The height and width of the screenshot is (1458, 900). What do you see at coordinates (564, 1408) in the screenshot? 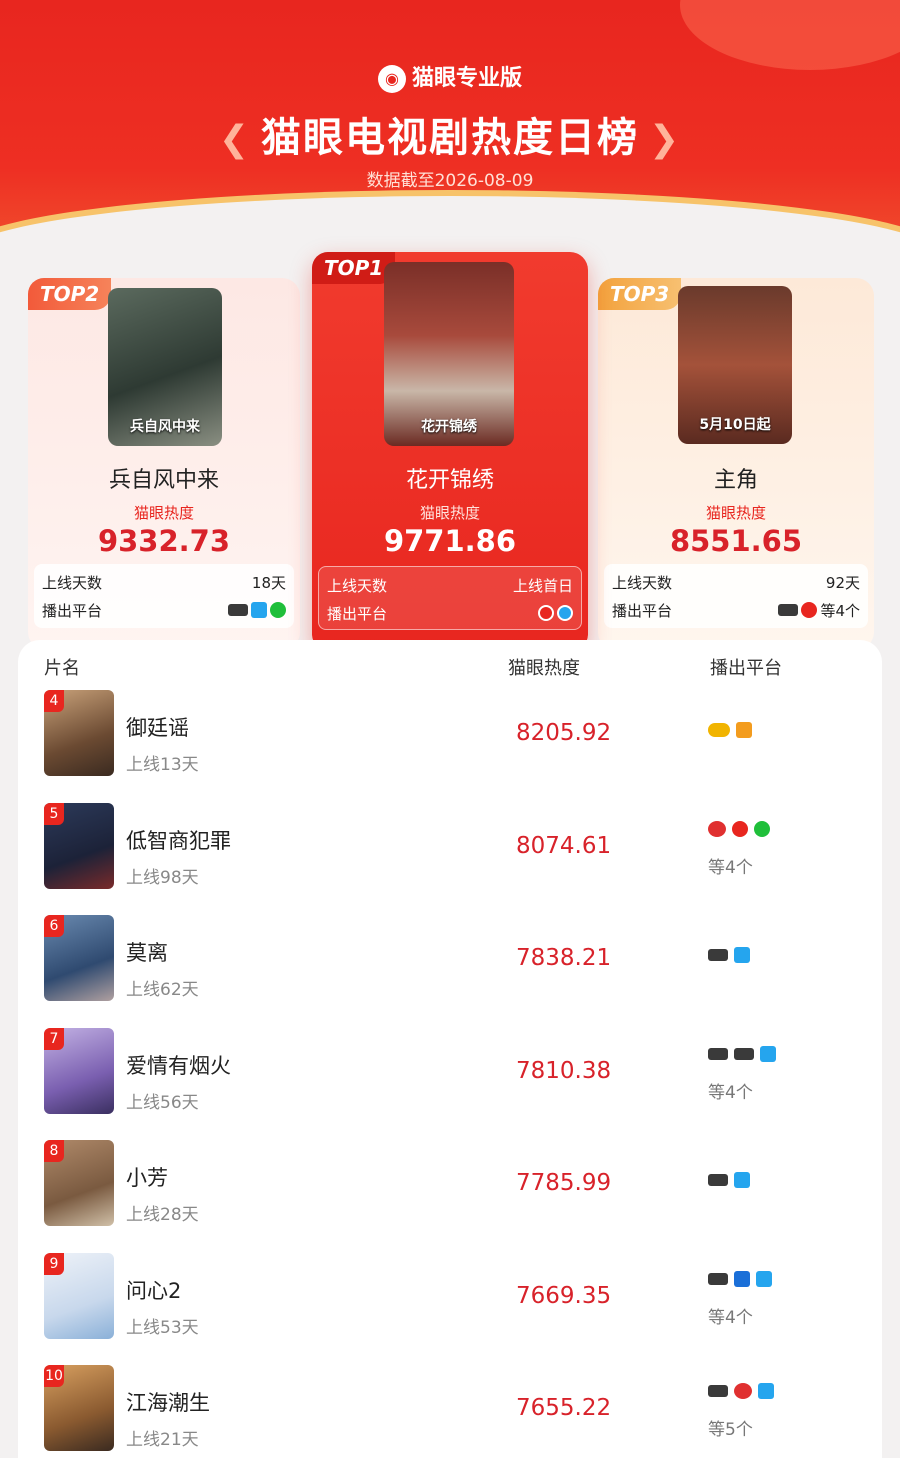
I see `heat-value: 7655.22` at bounding box center [564, 1408].